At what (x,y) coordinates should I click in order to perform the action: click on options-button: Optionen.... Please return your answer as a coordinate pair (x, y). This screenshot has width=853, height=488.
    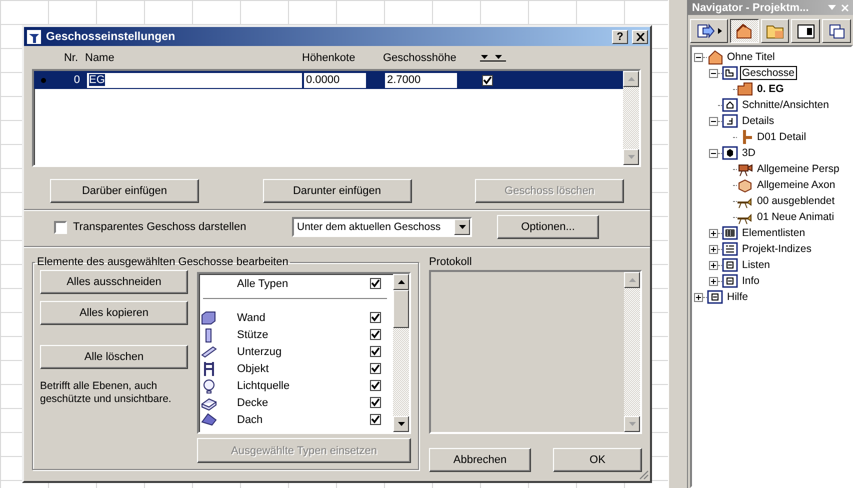
    Looking at the image, I should click on (548, 227).